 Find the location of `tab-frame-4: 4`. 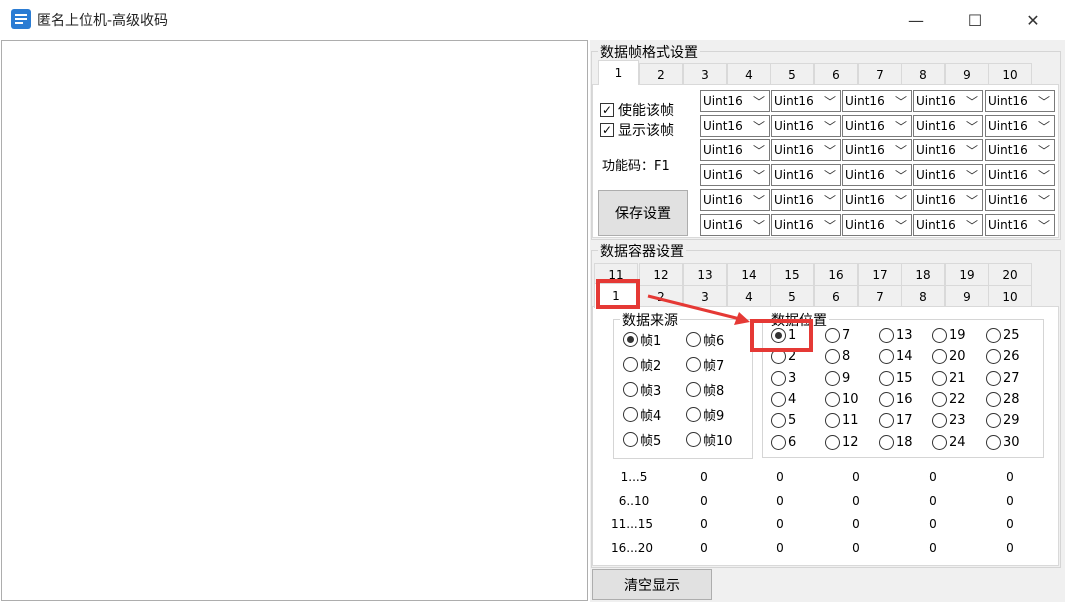

tab-frame-4: 4 is located at coordinates (749, 74).